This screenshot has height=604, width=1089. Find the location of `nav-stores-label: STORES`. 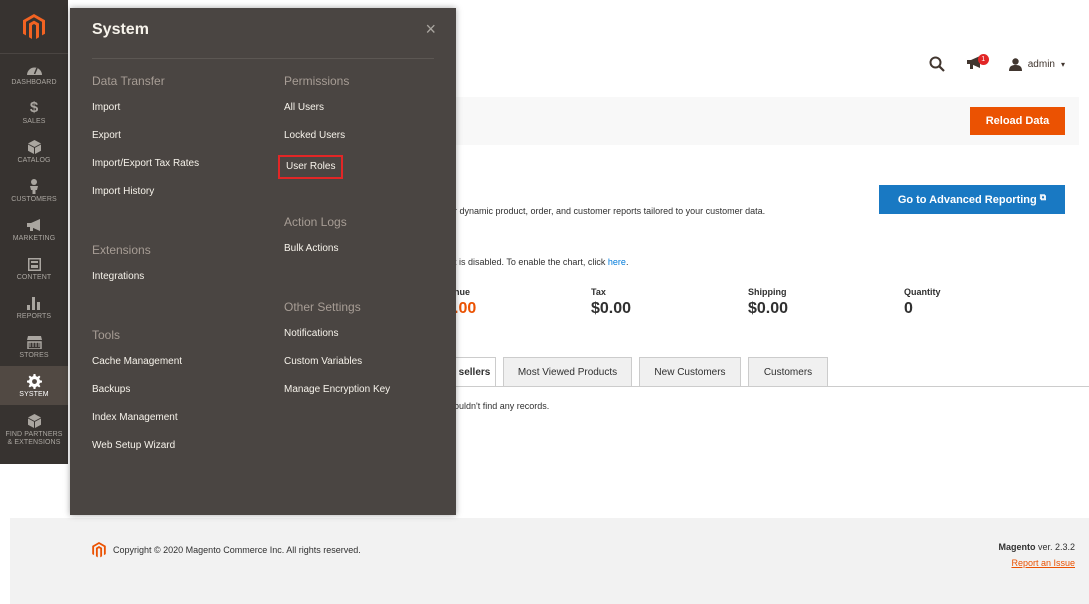

nav-stores-label: STORES is located at coordinates (34, 355).